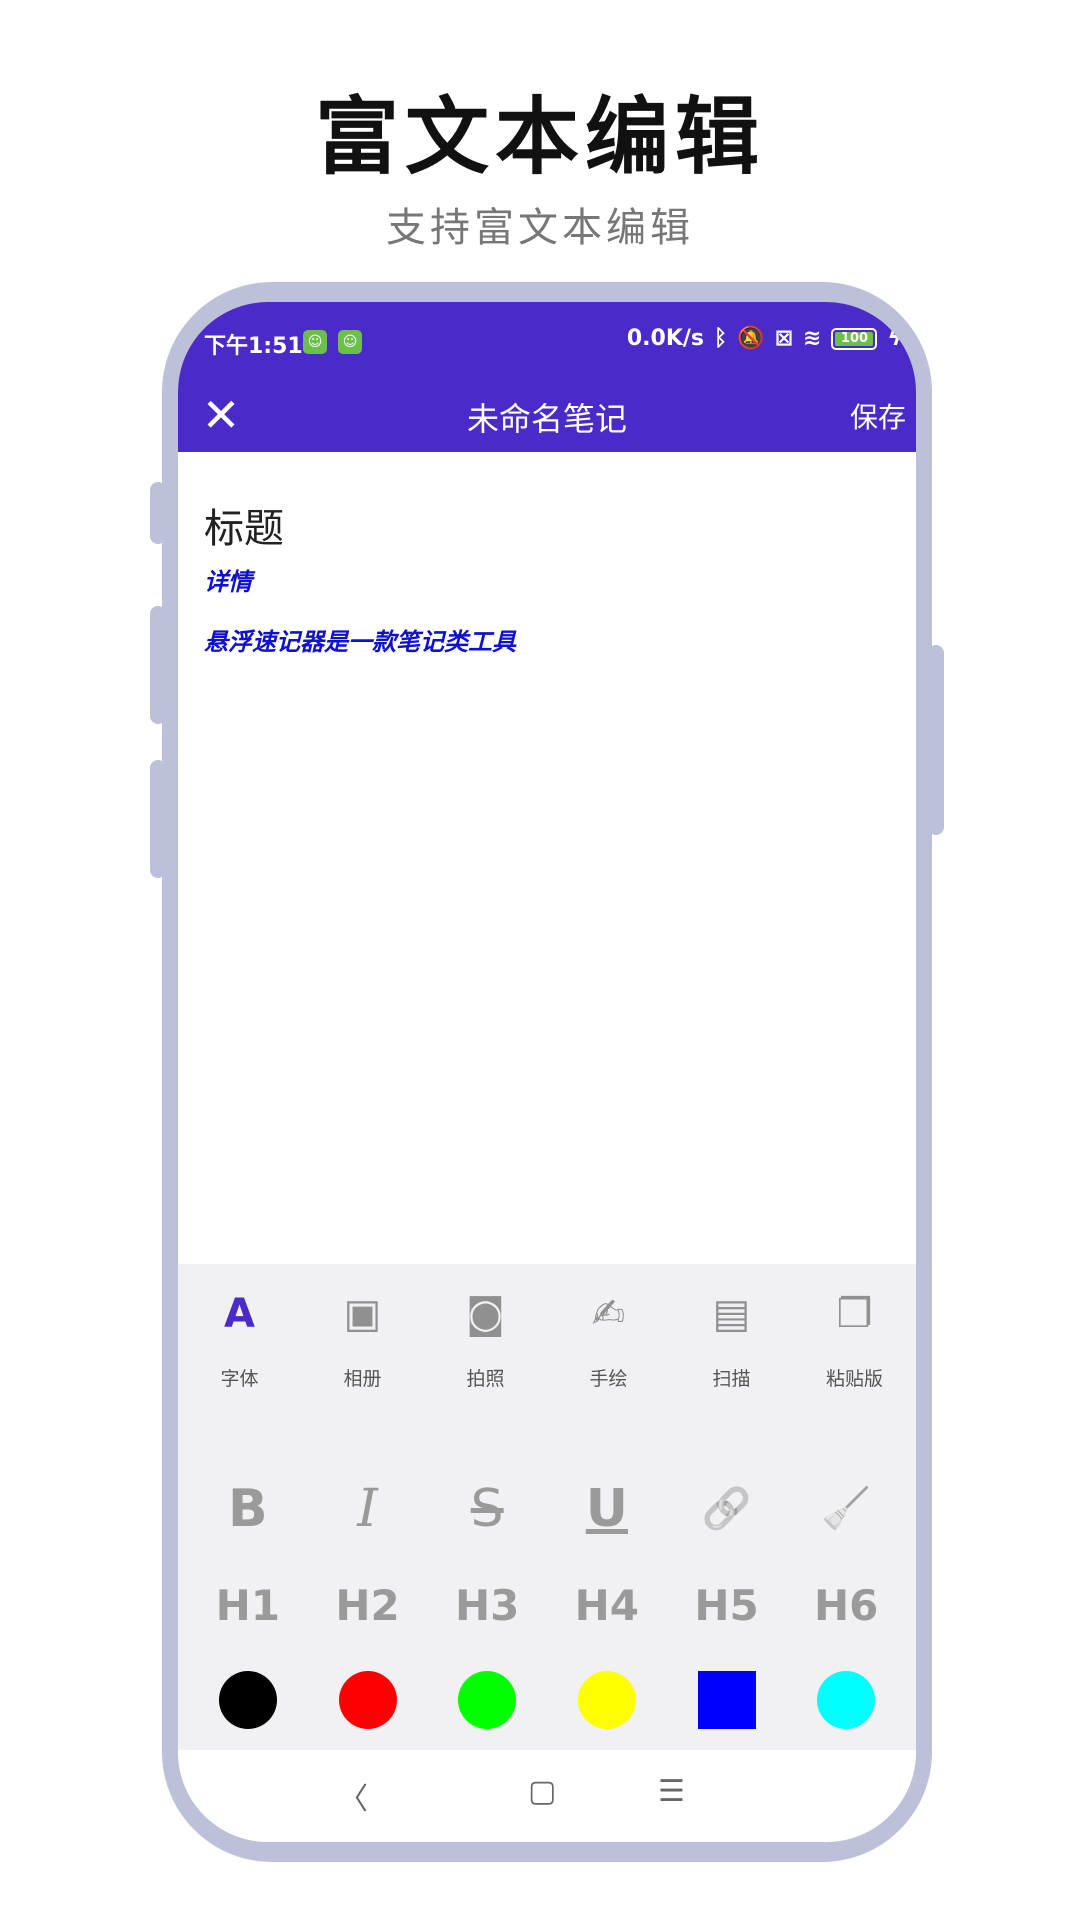  I want to click on menu-icon: ☰, so click(671, 1791).